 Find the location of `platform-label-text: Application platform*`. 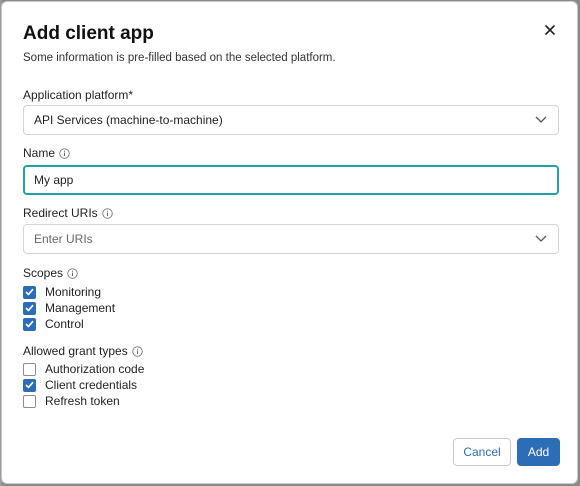

platform-label-text: Application platform* is located at coordinates (78, 95).